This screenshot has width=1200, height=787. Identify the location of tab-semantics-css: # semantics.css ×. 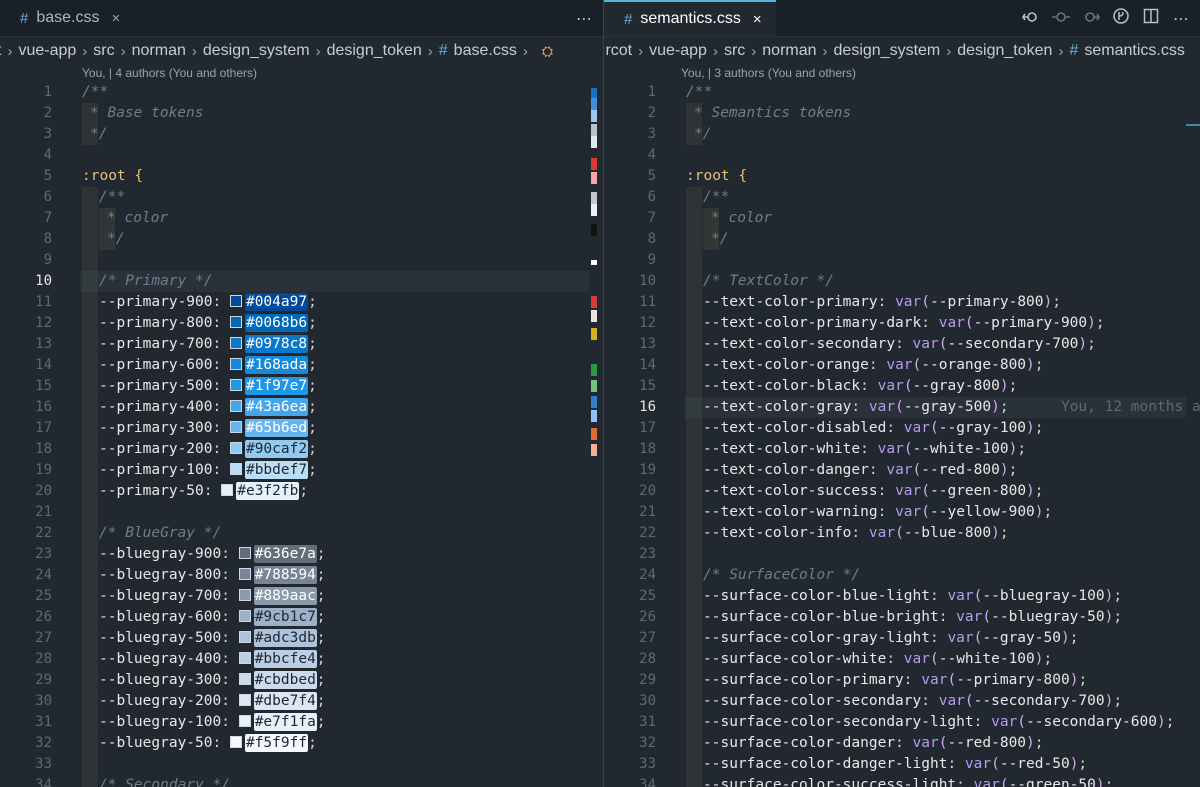
(690, 18).